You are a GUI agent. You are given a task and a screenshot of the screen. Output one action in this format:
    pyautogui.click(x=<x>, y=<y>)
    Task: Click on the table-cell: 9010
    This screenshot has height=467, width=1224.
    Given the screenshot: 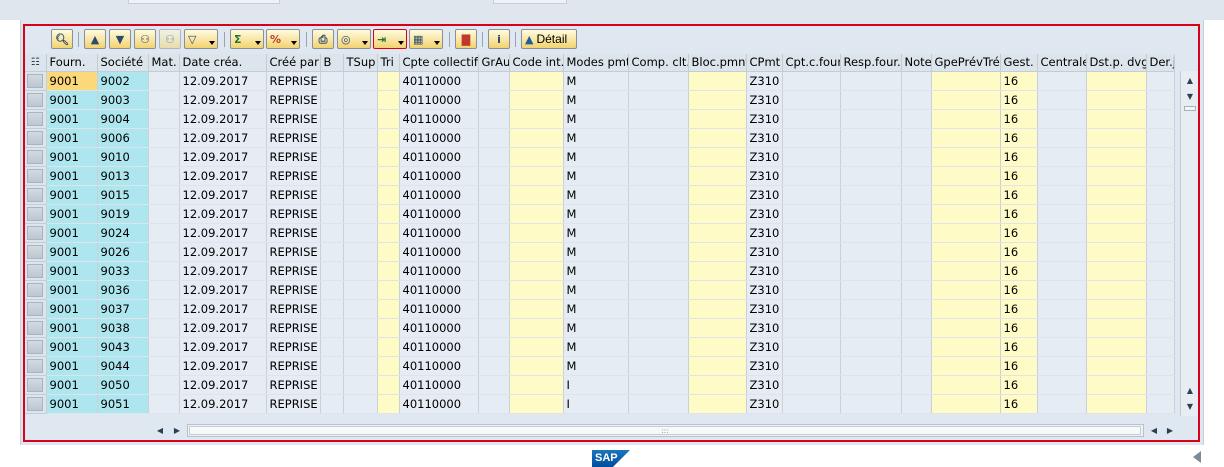 What is the action you would take?
    pyautogui.click(x=123, y=157)
    